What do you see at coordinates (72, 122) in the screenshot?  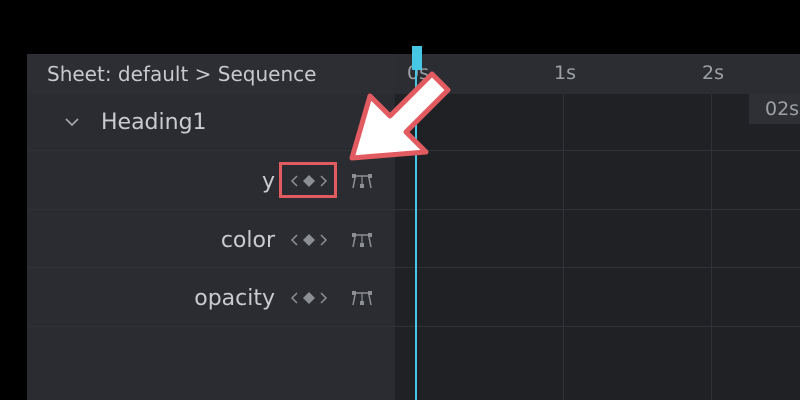 I see `chevron-down-icon` at bounding box center [72, 122].